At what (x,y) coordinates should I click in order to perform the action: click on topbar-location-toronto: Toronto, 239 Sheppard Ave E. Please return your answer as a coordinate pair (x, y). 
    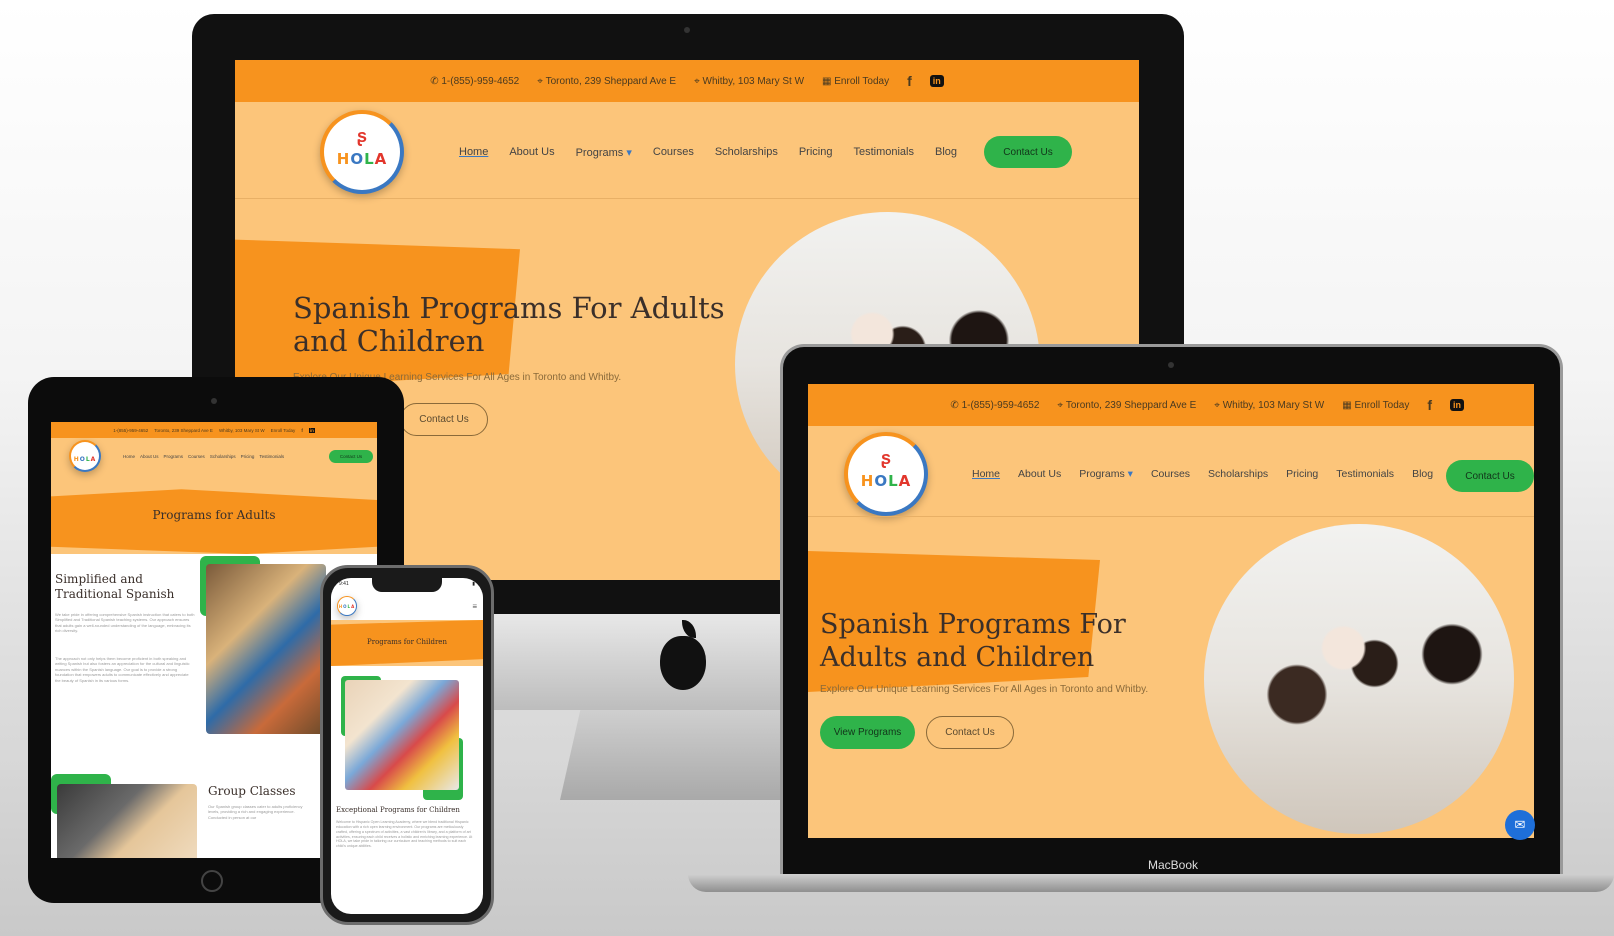
    Looking at the image, I should click on (183, 430).